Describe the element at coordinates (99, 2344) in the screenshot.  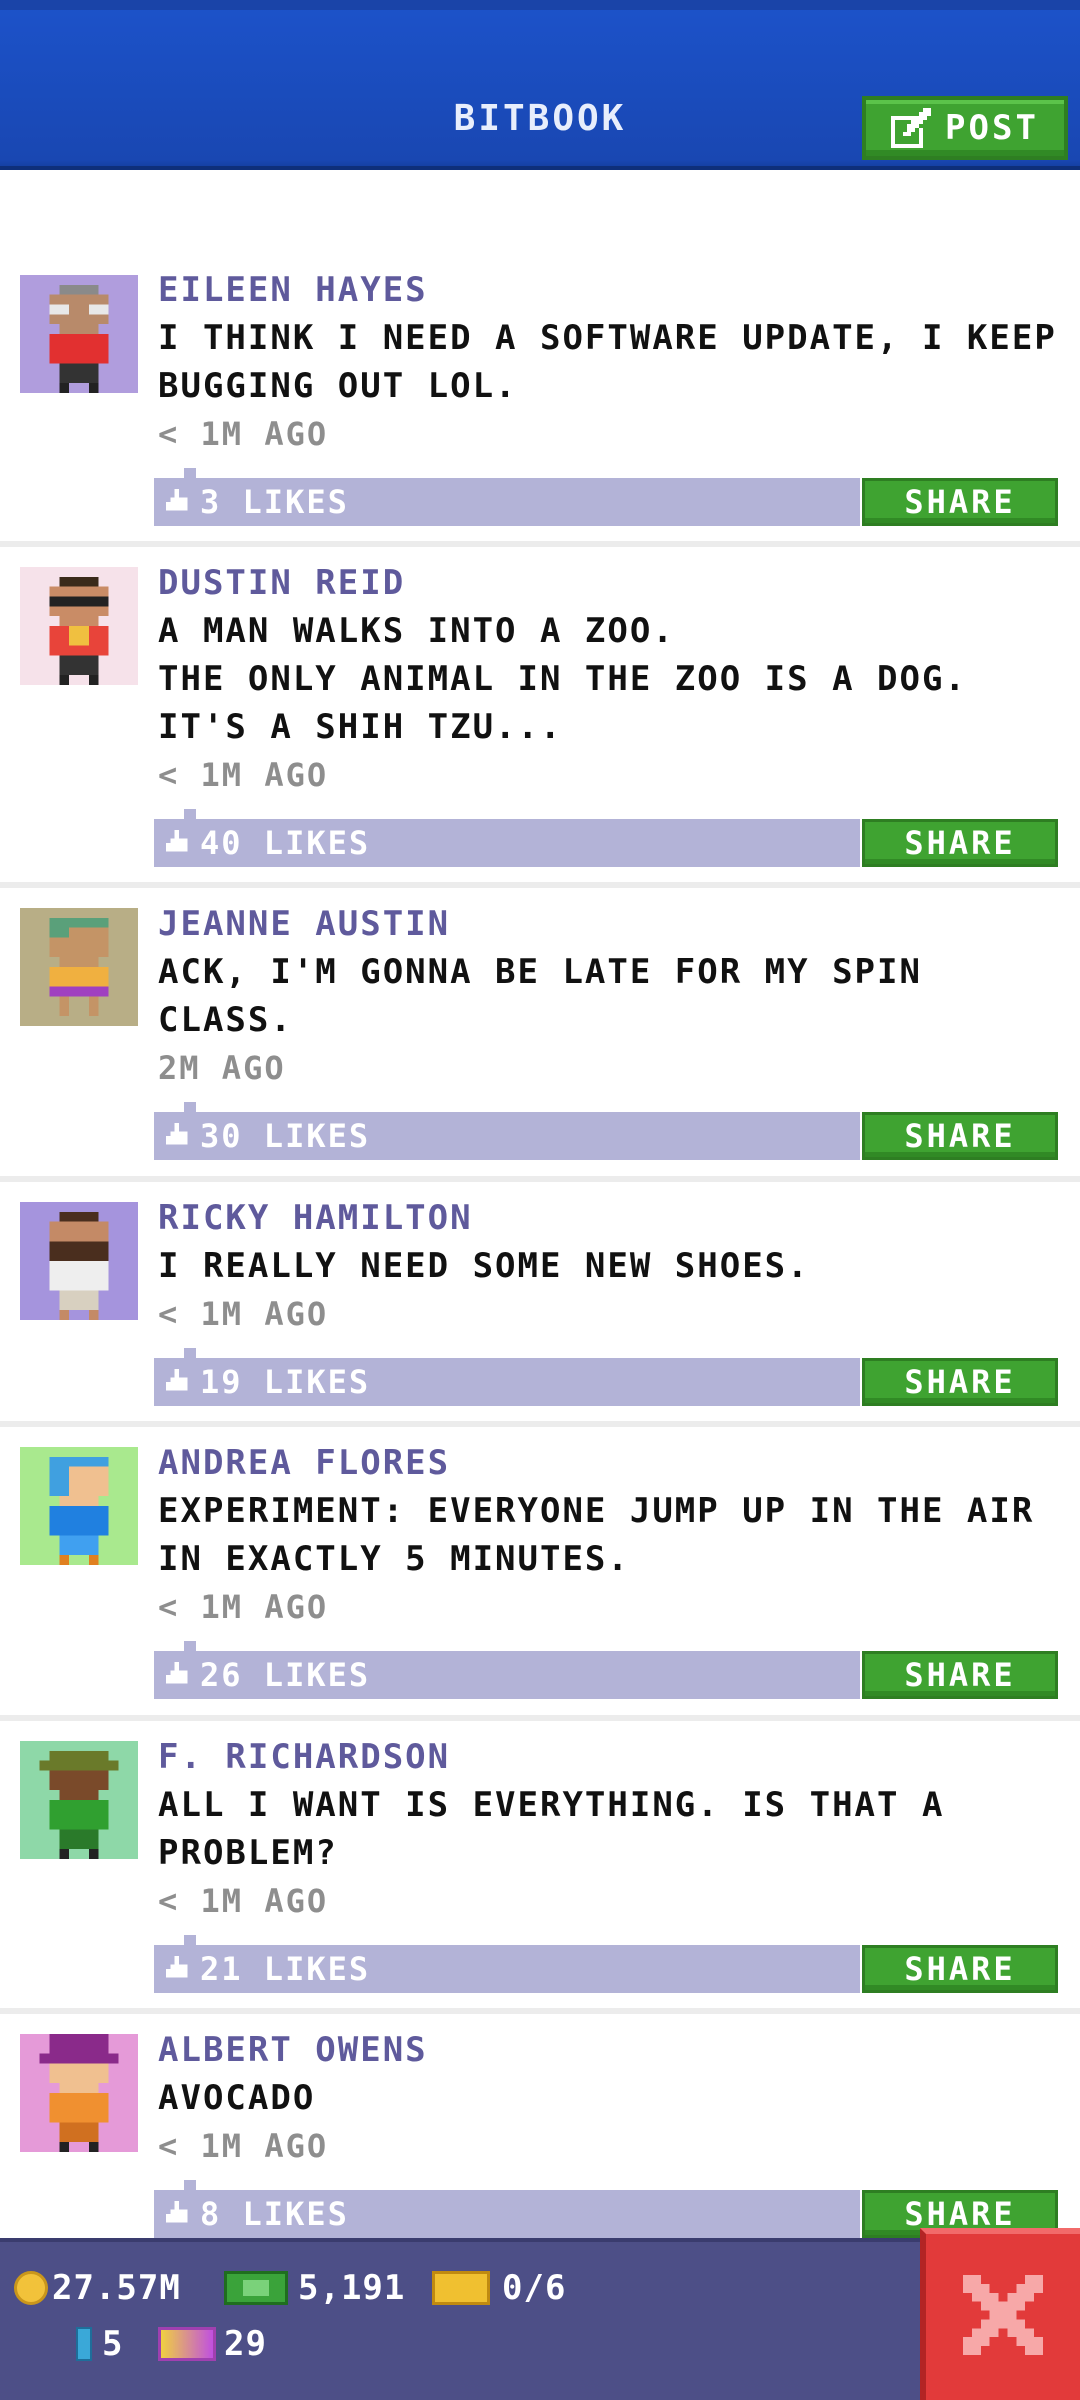
I see `blue-item-stat: 5` at that location.